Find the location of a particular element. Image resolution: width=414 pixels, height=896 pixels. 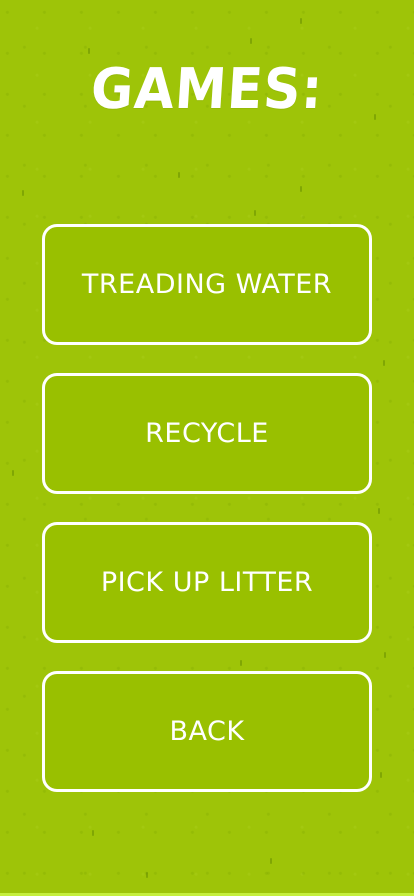

back-label: BACK is located at coordinates (207, 731).